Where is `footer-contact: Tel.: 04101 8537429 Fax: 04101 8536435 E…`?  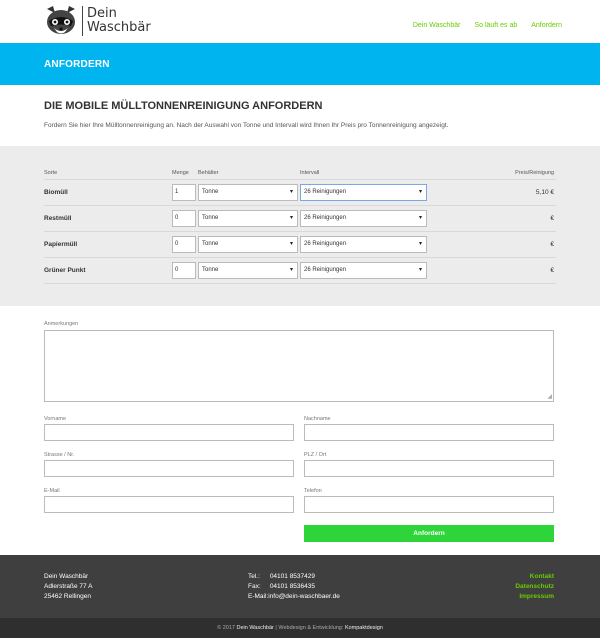
footer-contact: Tel.: 04101 8537429 Fax: 04101 8536435 E… is located at coordinates (294, 587).